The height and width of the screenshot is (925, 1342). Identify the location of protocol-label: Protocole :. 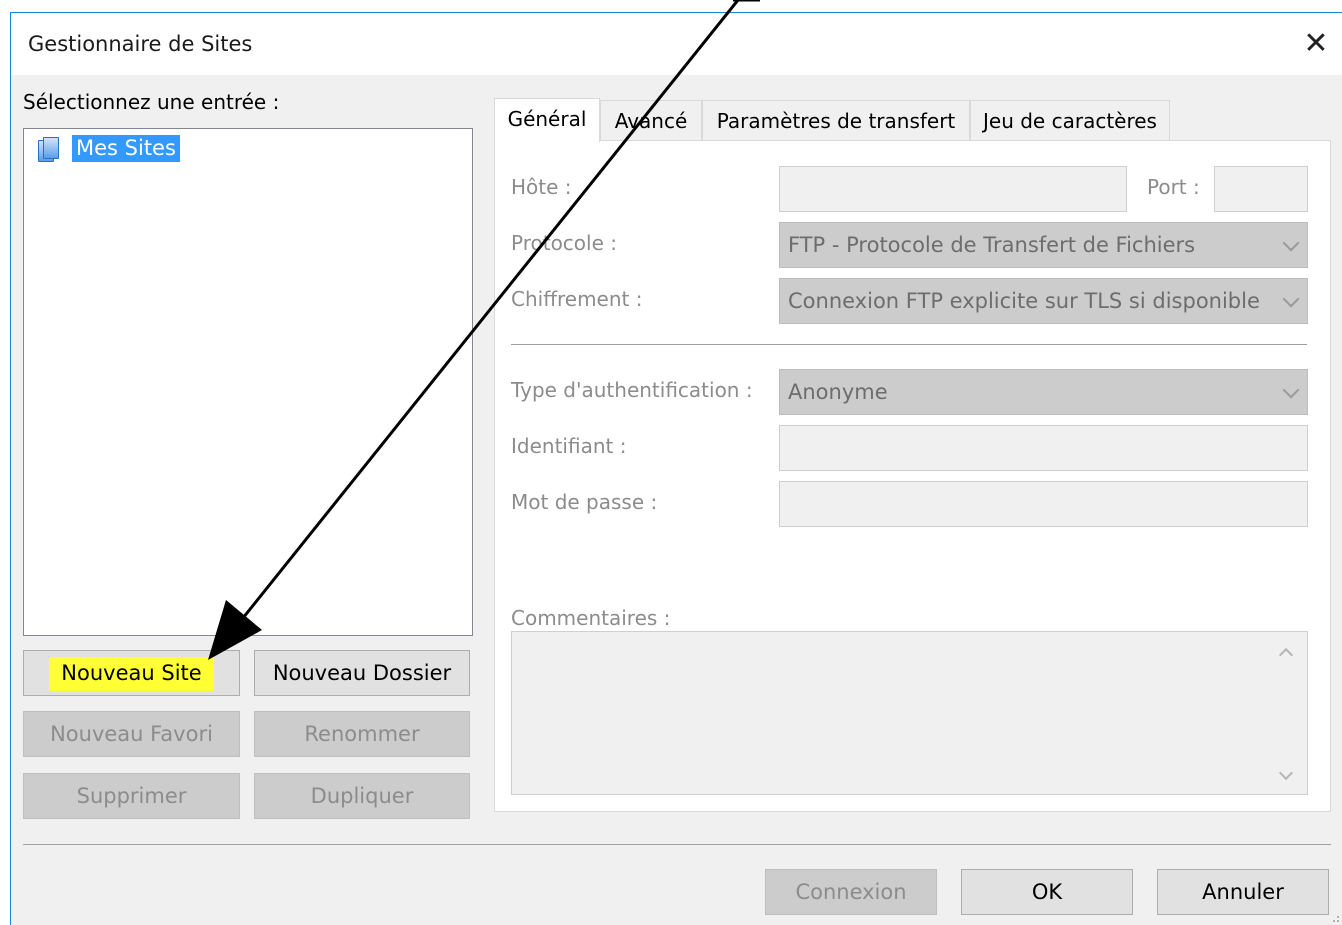
(564, 243).